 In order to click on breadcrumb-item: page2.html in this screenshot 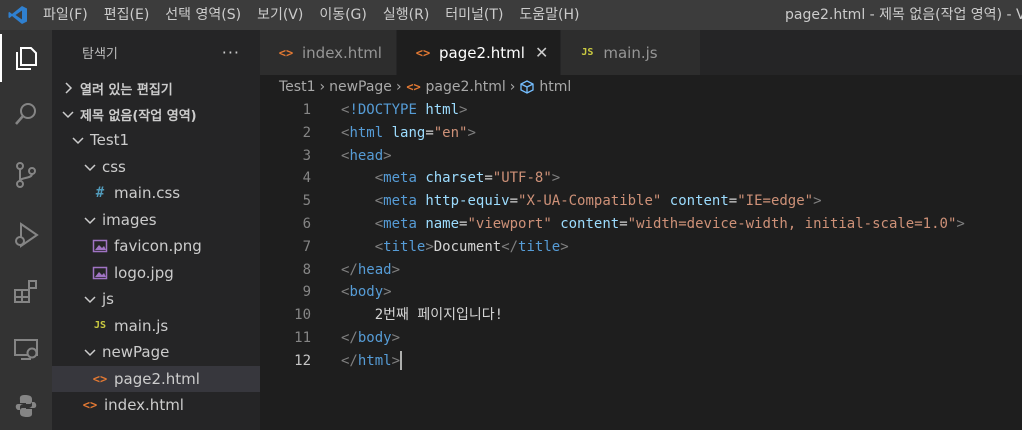, I will do `click(466, 87)`.